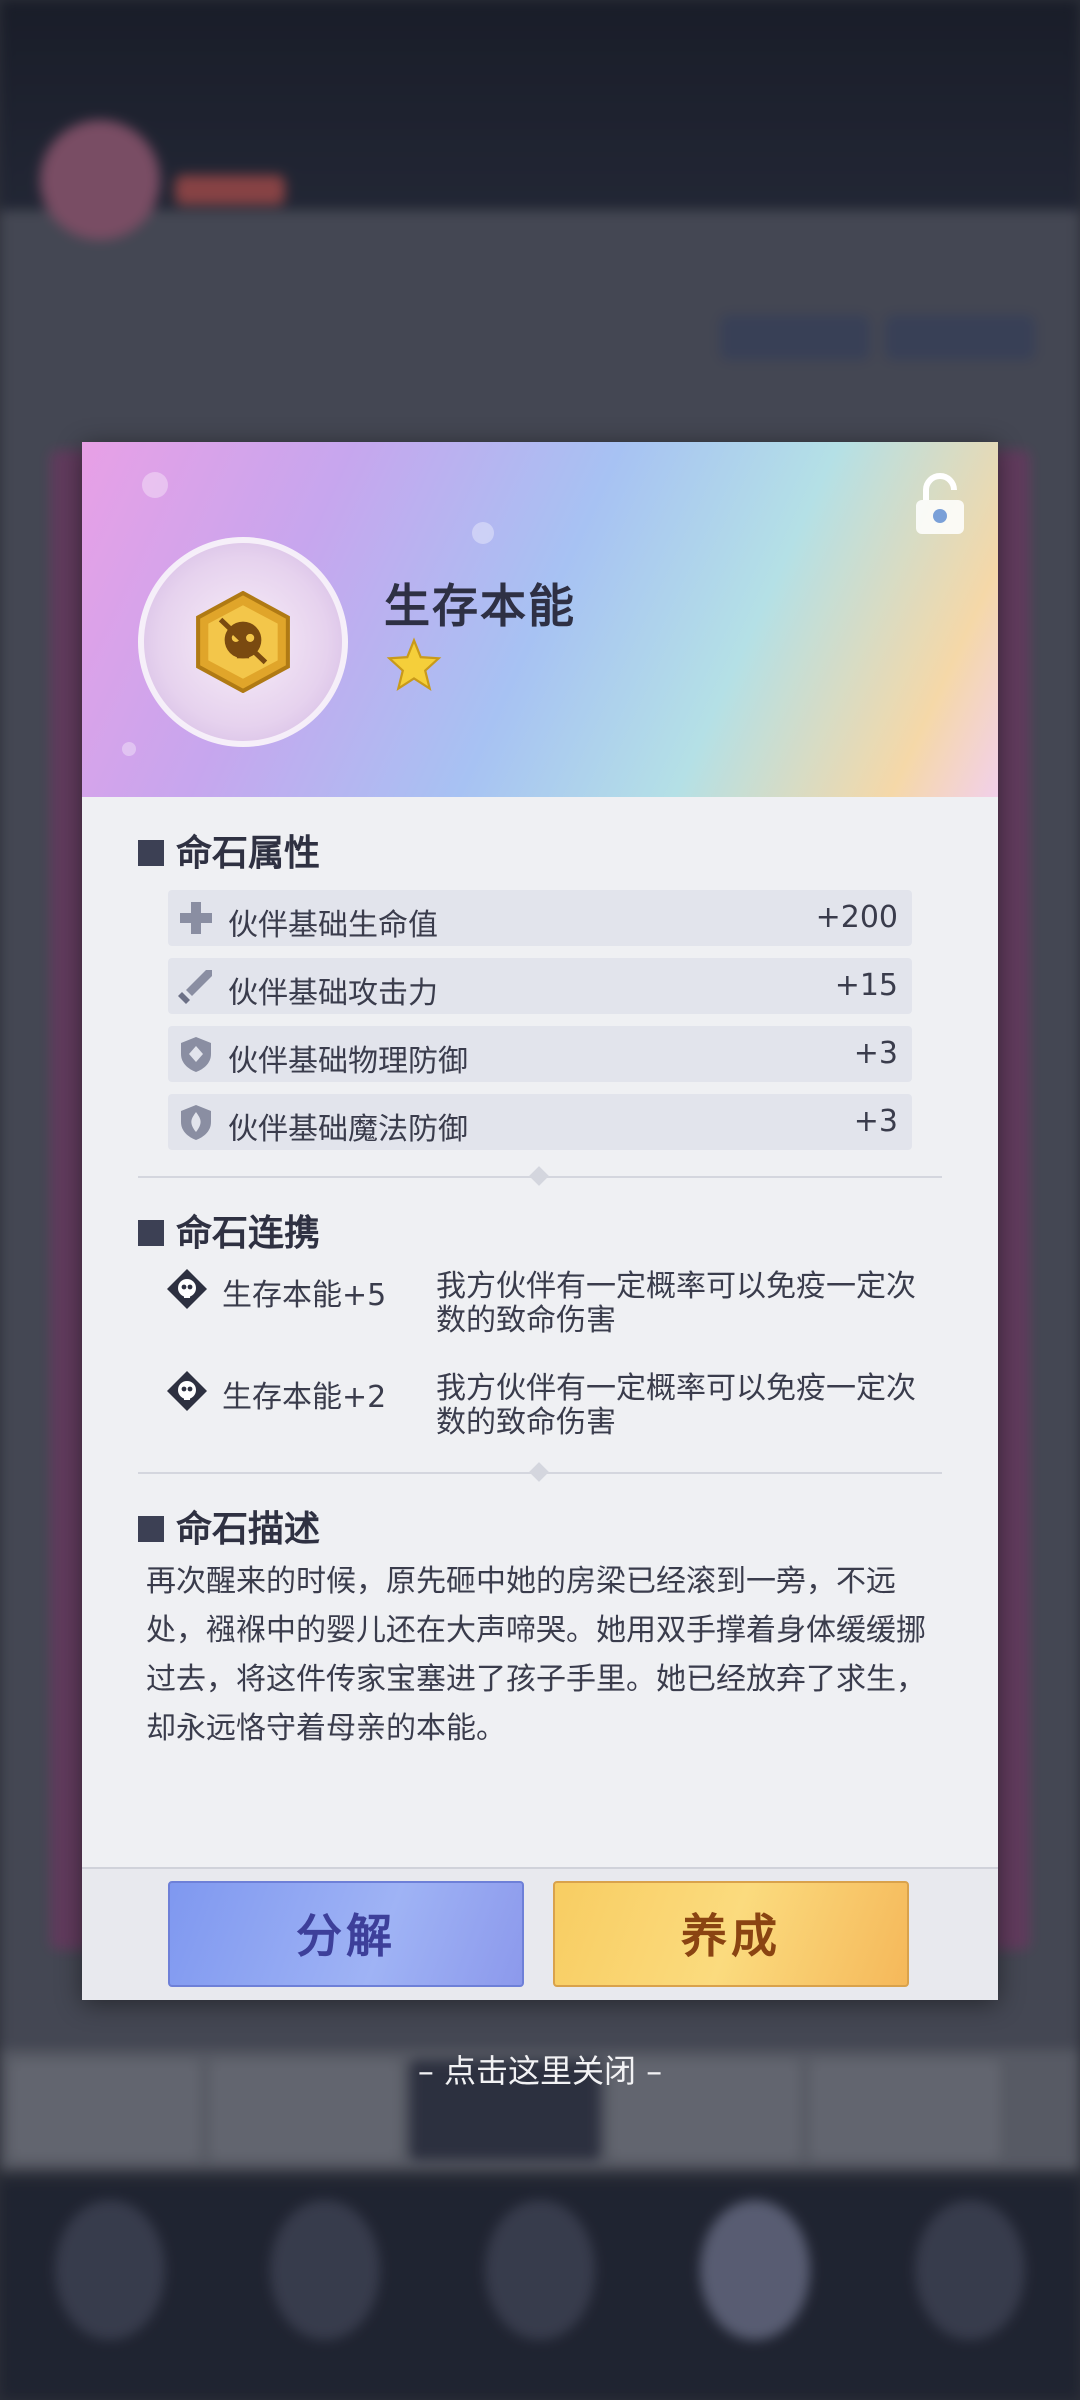  Describe the element at coordinates (346, 1934) in the screenshot. I see `disassemble-button: 分解` at that location.